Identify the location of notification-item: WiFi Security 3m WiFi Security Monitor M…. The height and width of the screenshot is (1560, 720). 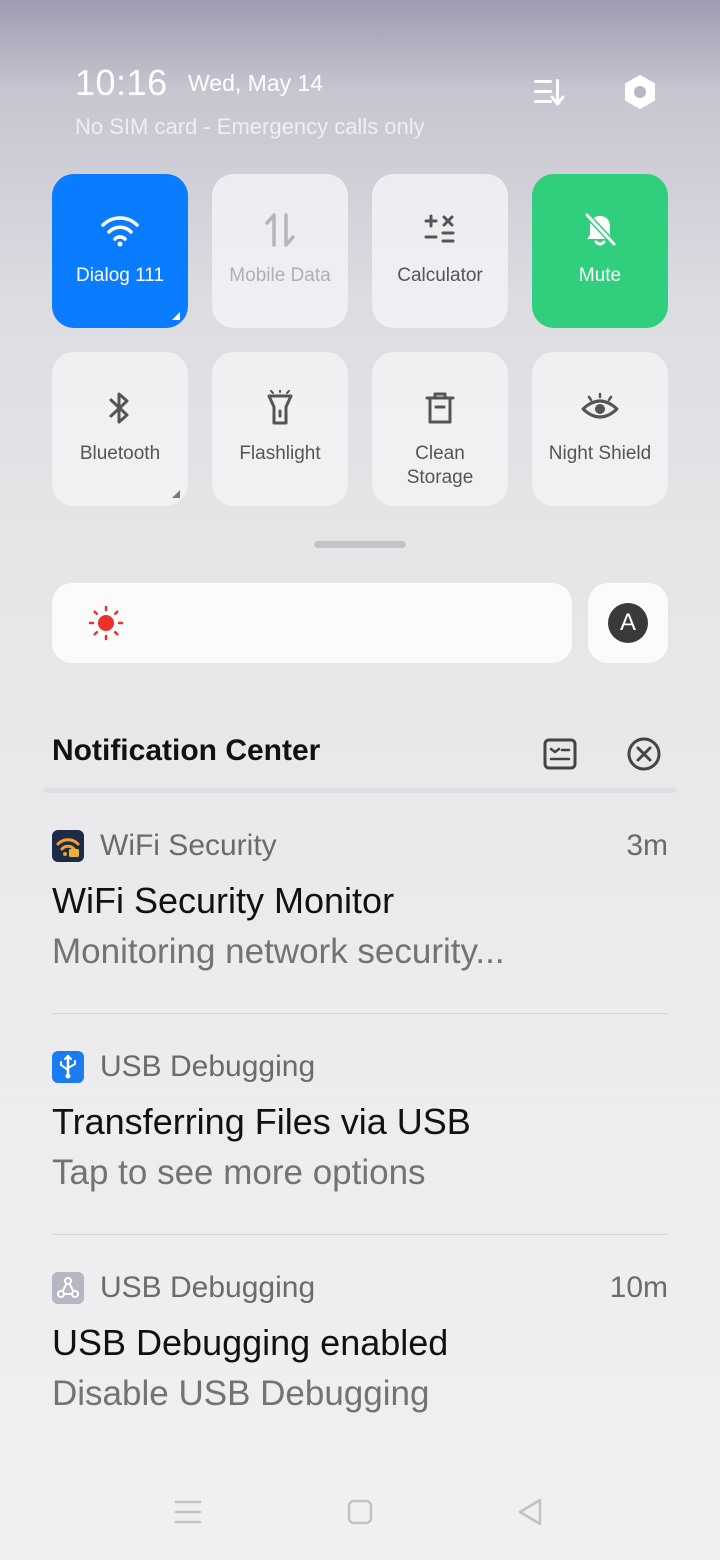
(360, 900).